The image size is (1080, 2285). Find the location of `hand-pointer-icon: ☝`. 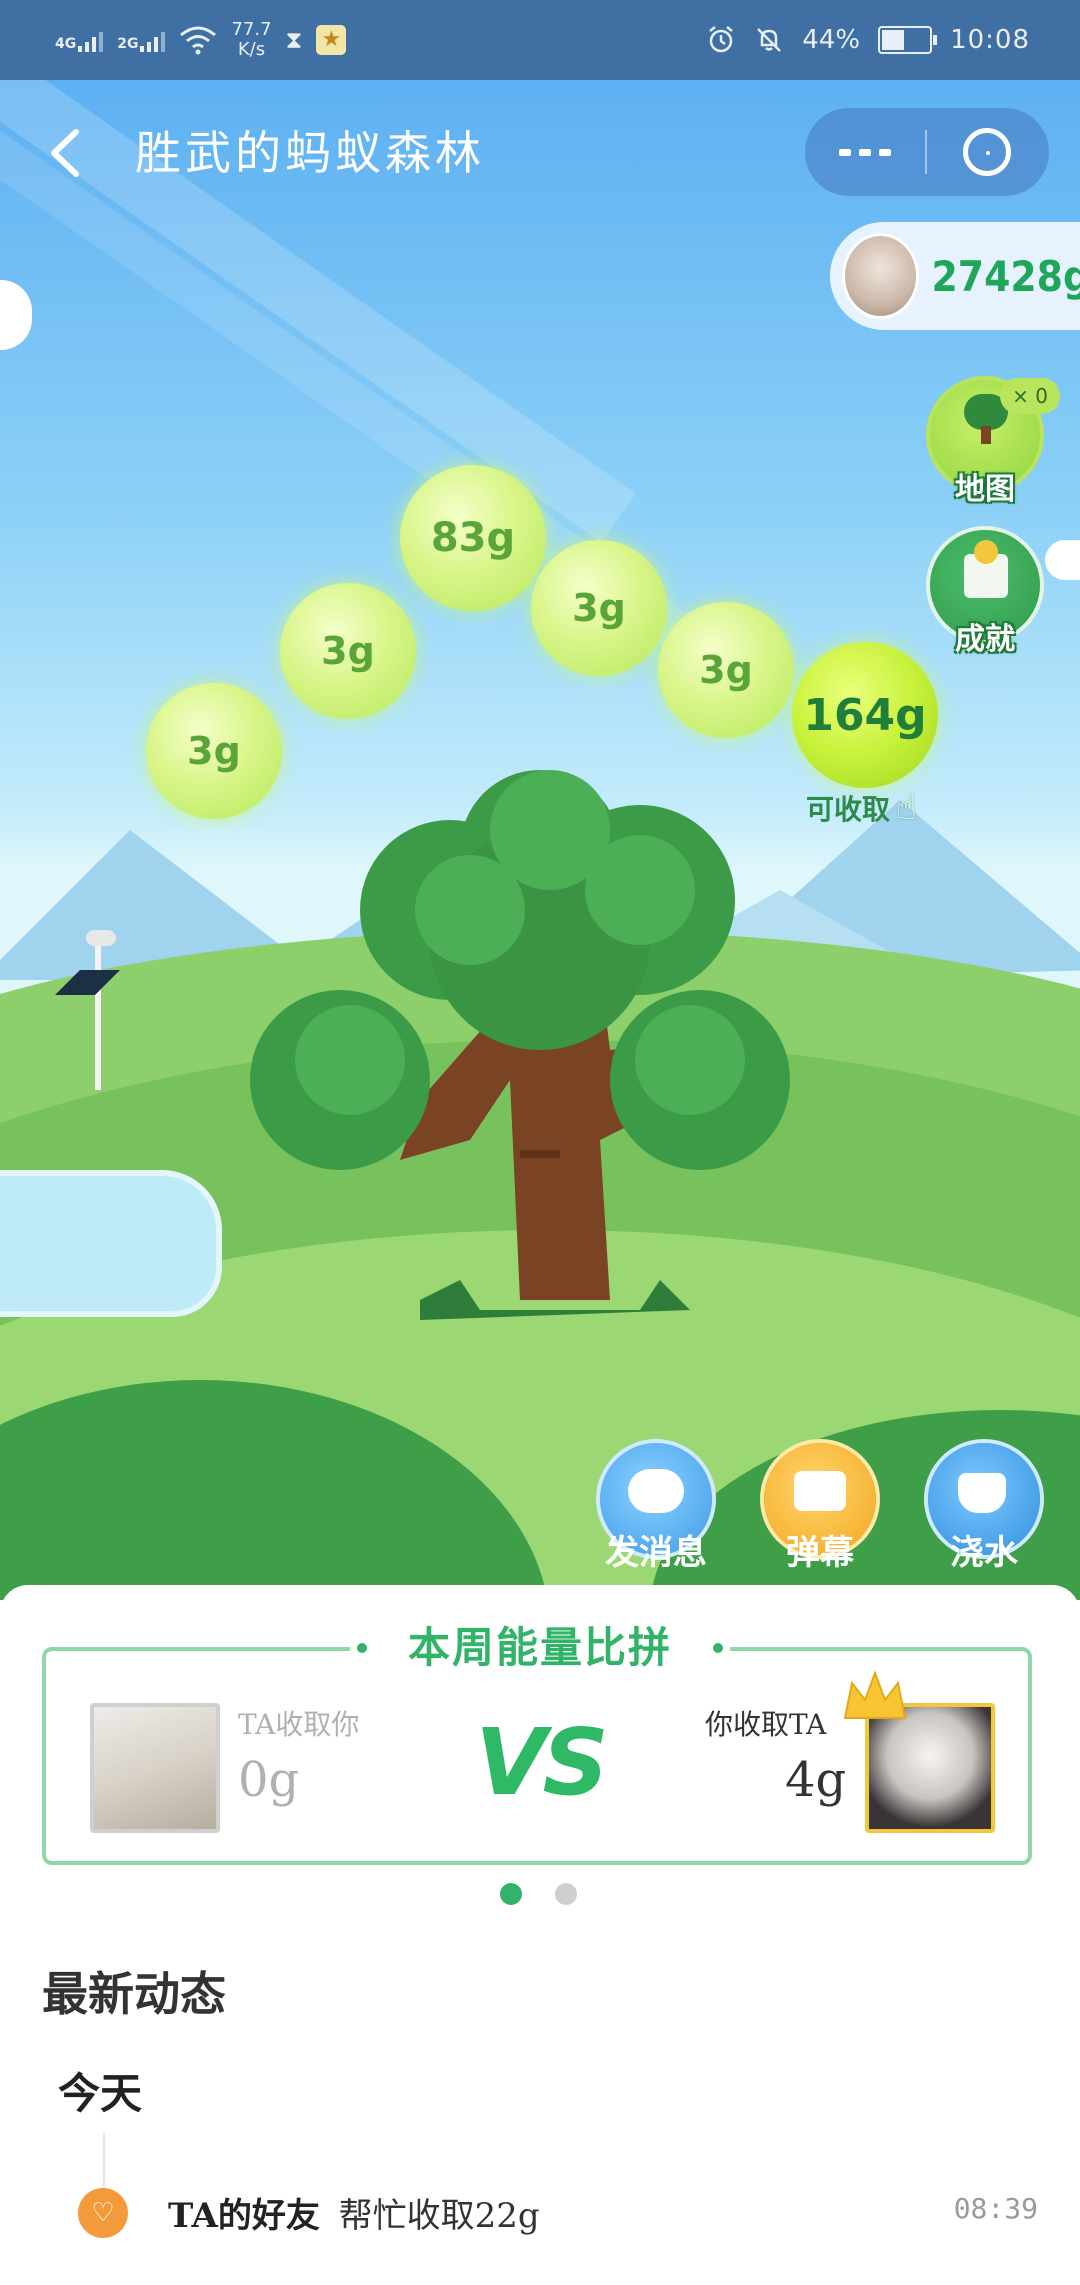

hand-pointer-icon: ☝ is located at coordinates (906, 808).